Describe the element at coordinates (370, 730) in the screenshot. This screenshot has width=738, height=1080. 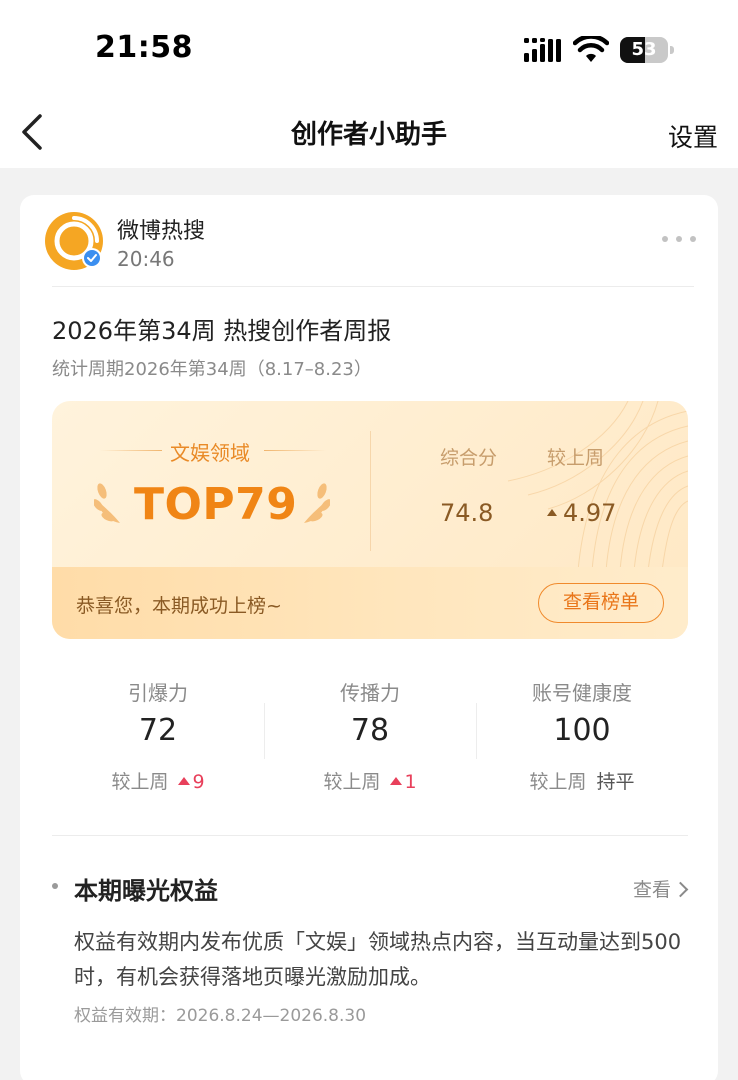
I see `metric-value: 78` at that location.